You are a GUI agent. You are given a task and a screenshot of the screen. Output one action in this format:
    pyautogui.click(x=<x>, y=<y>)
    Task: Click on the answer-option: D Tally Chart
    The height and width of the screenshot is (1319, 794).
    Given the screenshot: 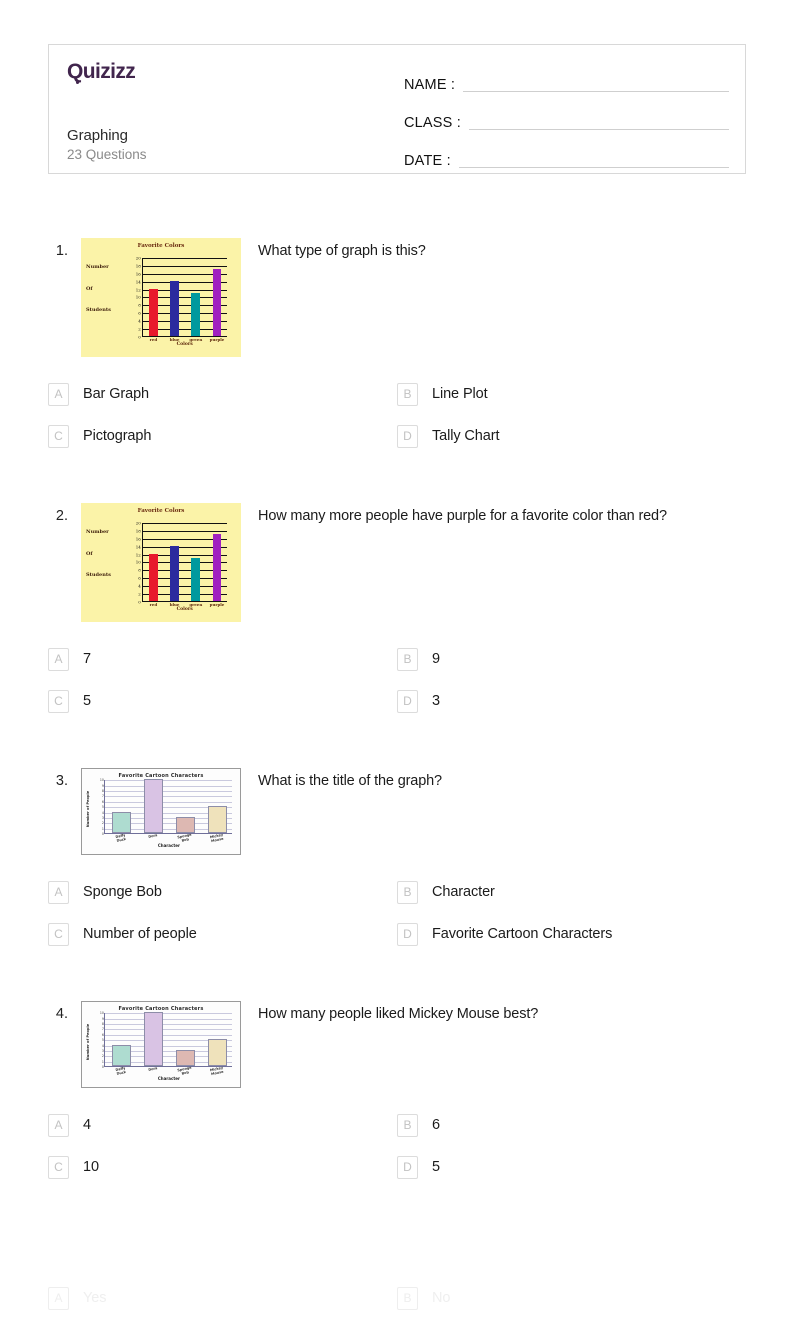 What is the action you would take?
    pyautogui.click(x=571, y=436)
    